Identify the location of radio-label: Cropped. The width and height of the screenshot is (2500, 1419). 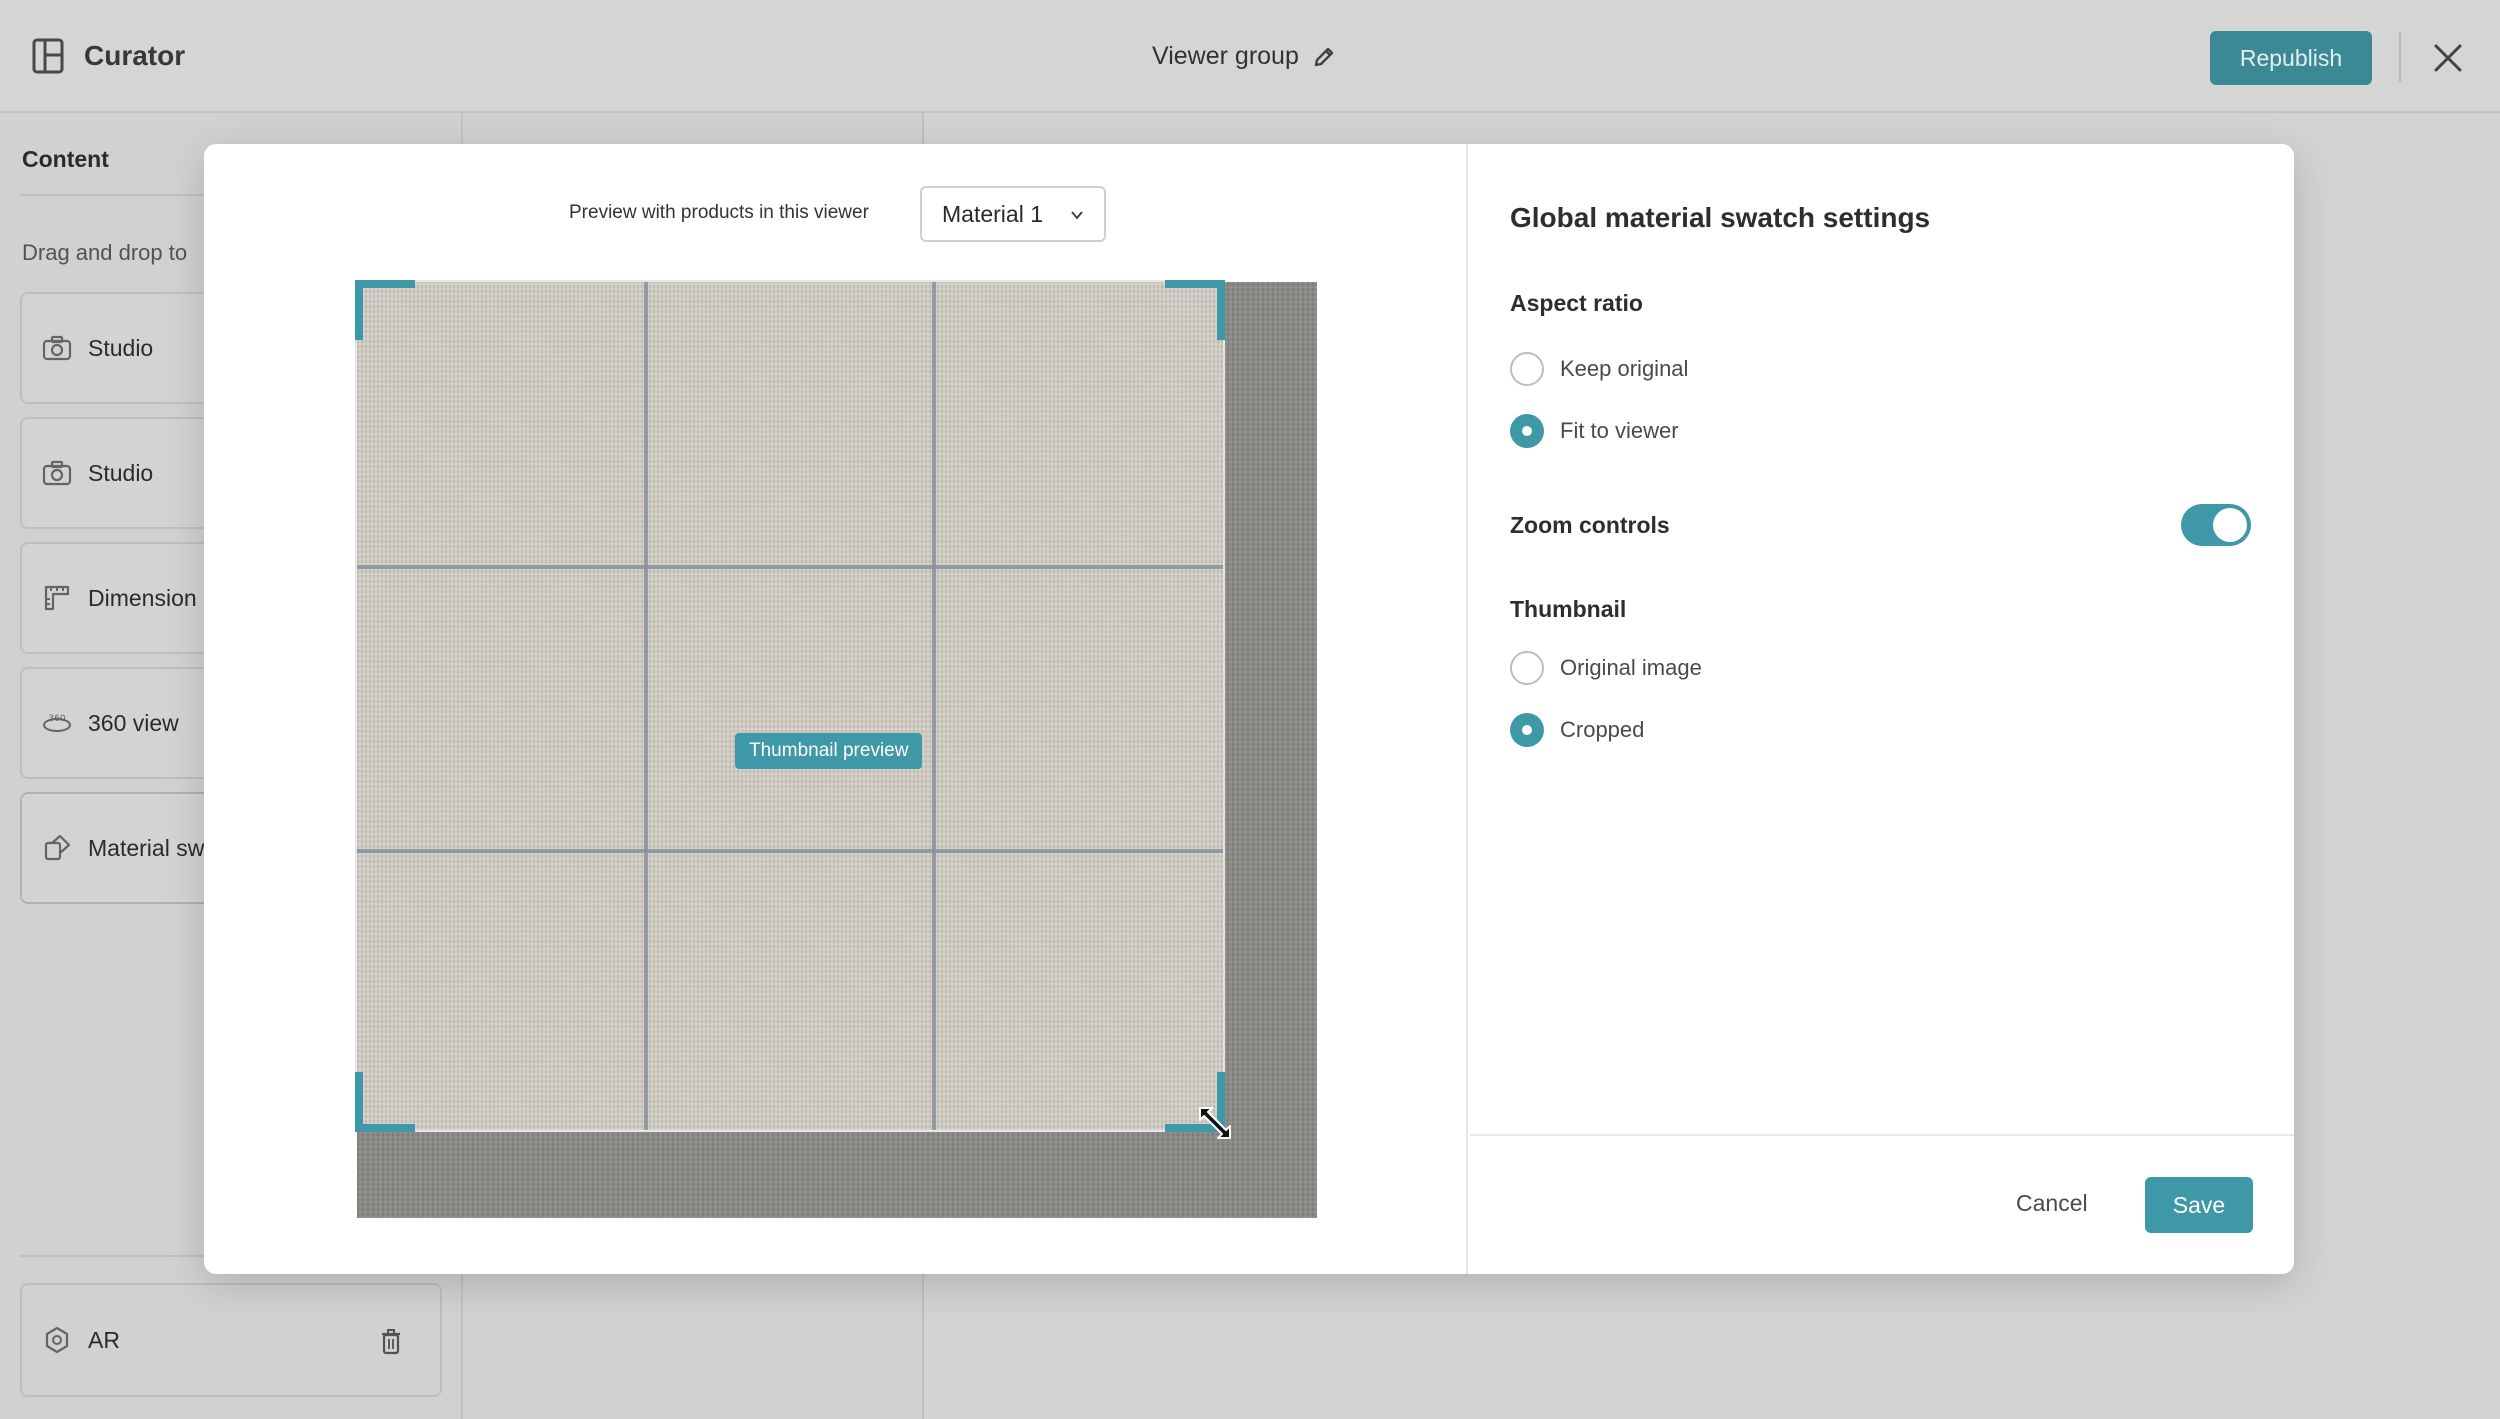
(1602, 729).